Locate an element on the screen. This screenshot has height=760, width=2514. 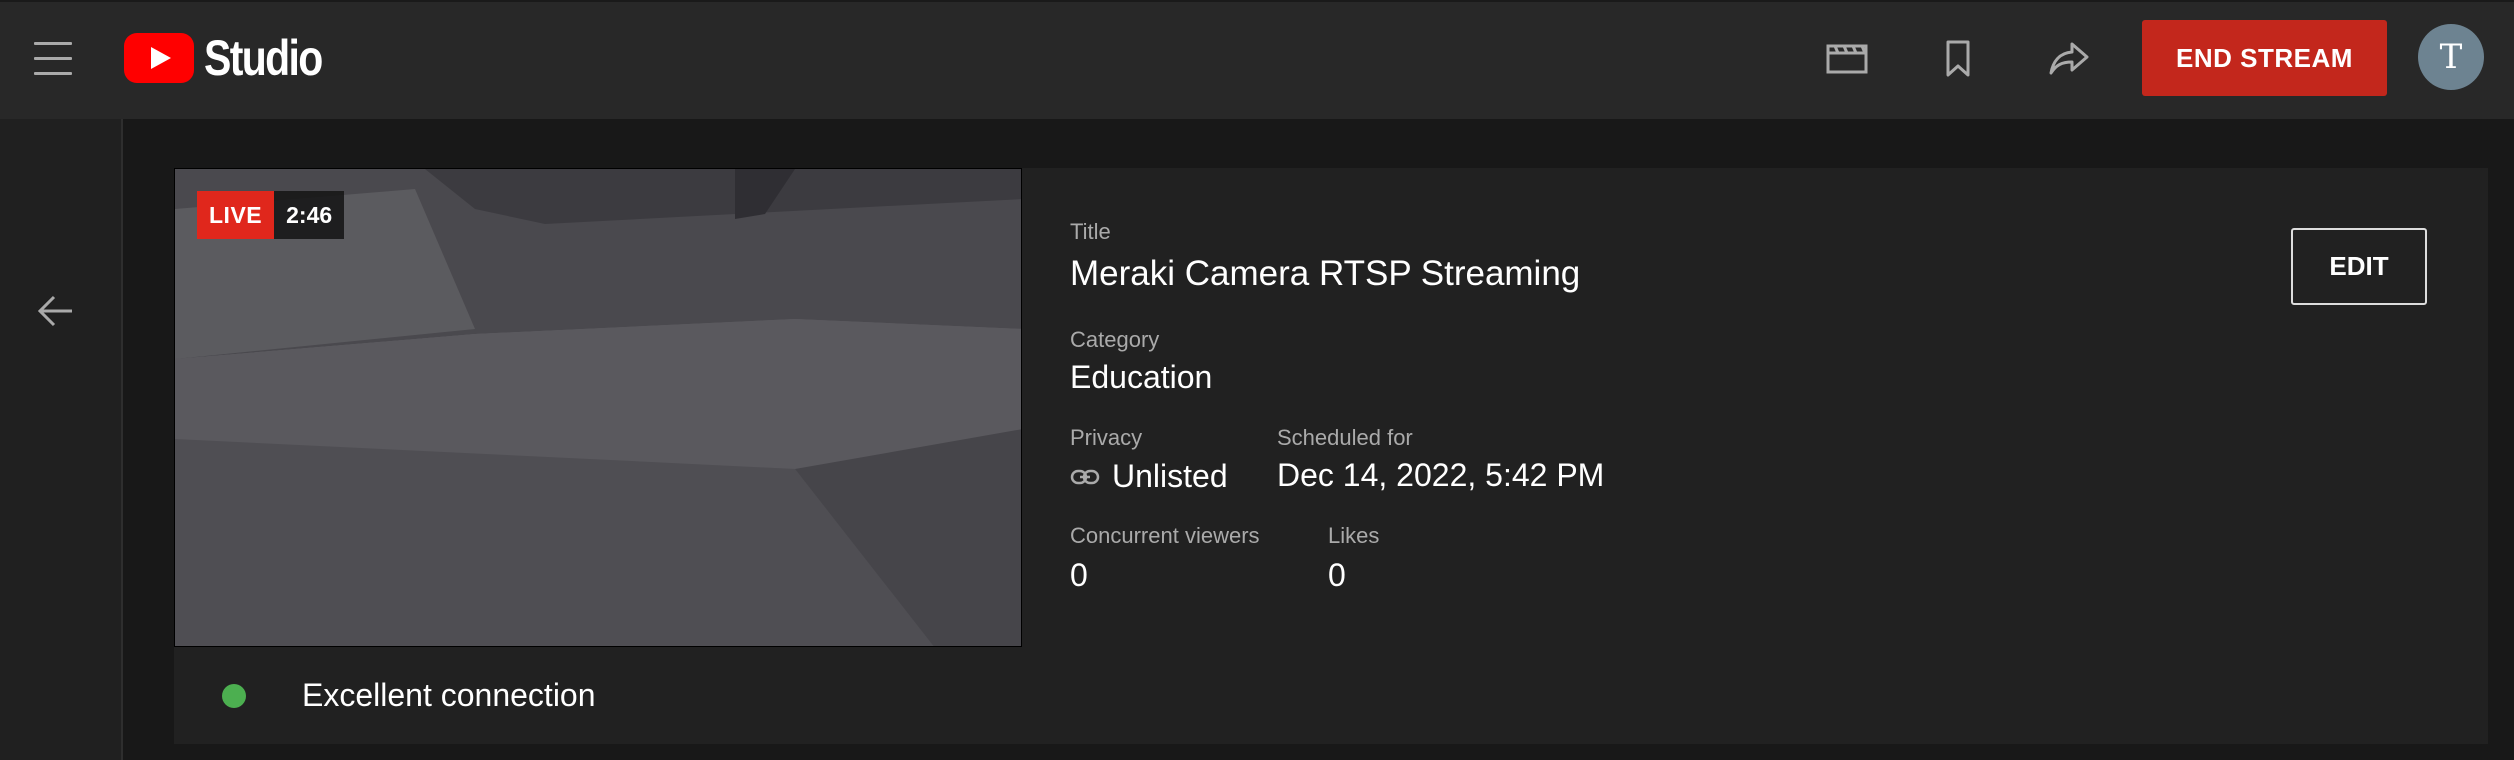
privacy-value: Unlisted is located at coordinates (1149, 476).